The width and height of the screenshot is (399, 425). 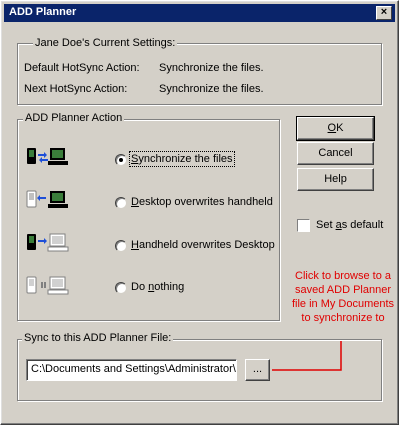 What do you see at coordinates (121, 246) in the screenshot?
I see `handheld-overwrites-radio` at bounding box center [121, 246].